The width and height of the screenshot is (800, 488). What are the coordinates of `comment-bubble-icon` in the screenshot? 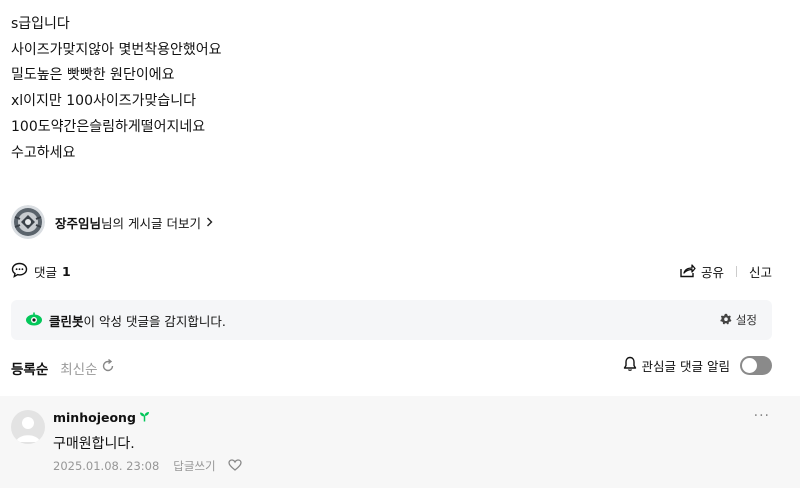 It's located at (19, 271).